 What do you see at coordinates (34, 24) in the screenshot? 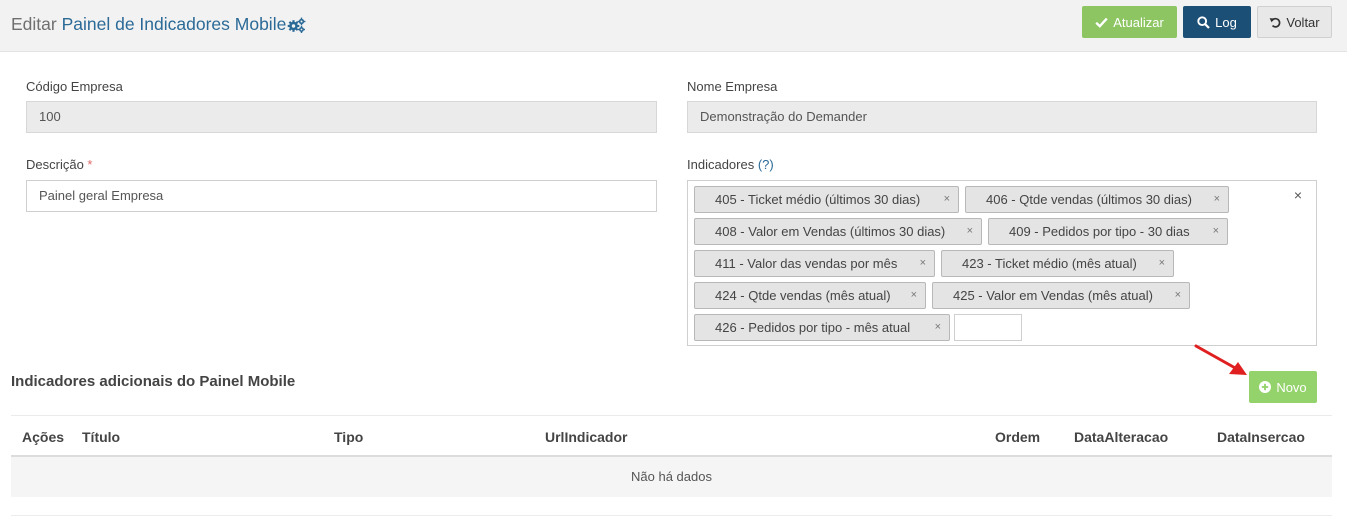
I see `page-title-verb: Editar` at bounding box center [34, 24].